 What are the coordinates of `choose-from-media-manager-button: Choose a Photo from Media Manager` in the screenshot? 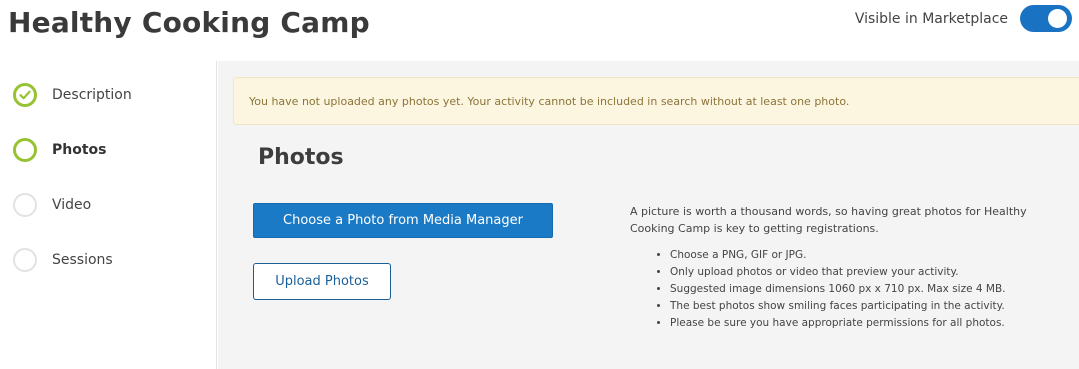 It's located at (403, 220).